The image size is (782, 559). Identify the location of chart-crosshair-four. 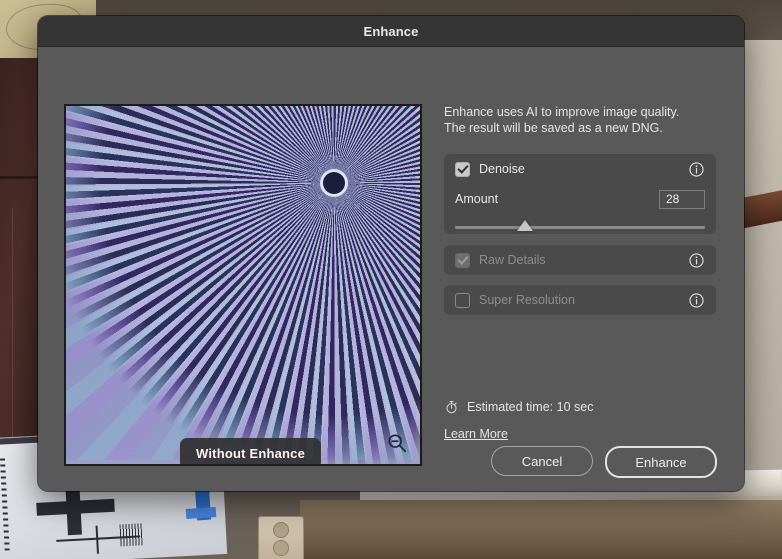
(97, 539).